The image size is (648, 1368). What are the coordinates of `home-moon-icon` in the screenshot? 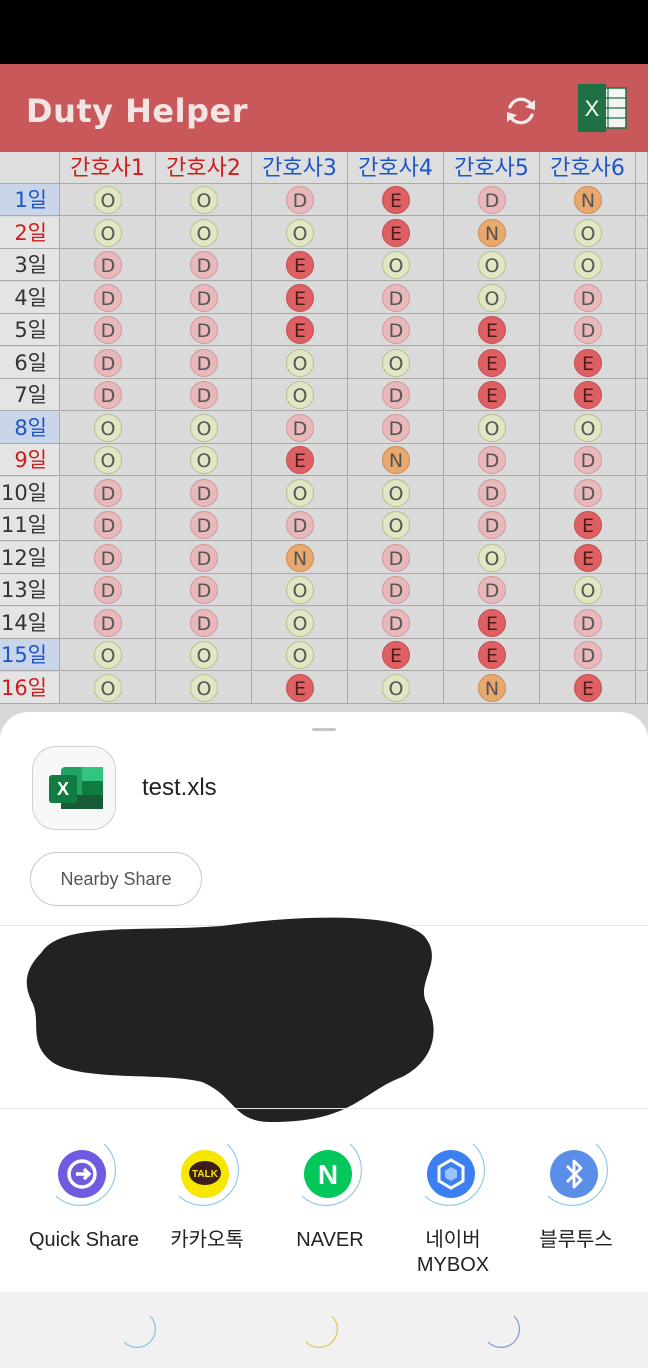 It's located at (322, 1332).